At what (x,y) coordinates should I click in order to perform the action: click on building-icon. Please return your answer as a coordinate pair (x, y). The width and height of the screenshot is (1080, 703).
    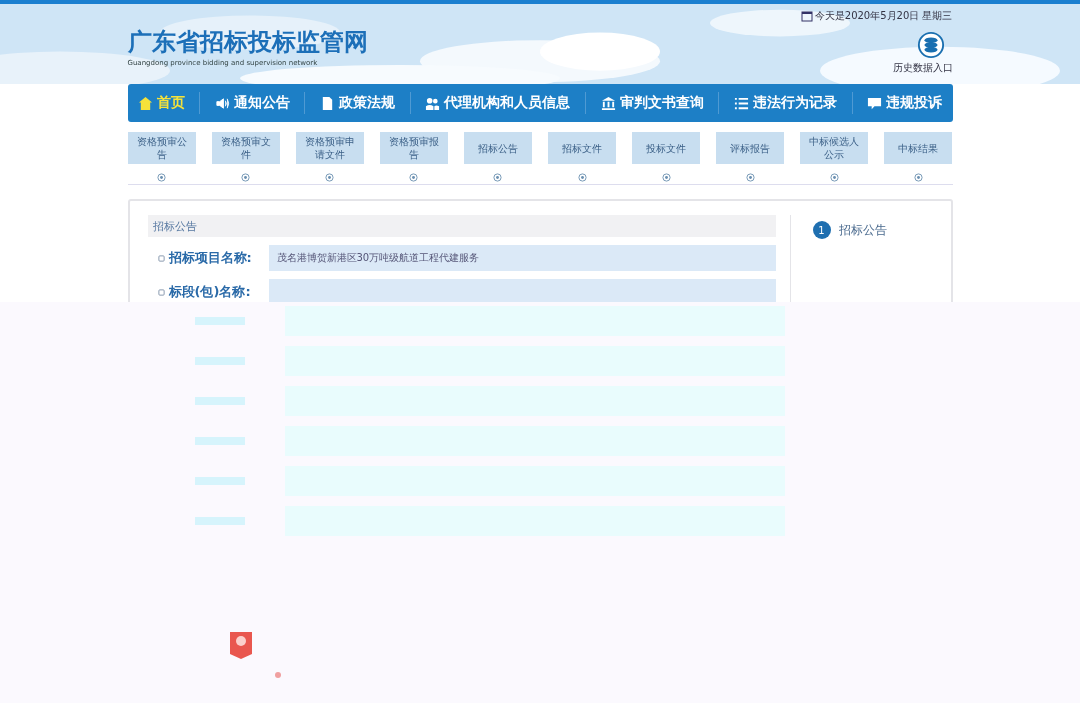
    Looking at the image, I should click on (608, 103).